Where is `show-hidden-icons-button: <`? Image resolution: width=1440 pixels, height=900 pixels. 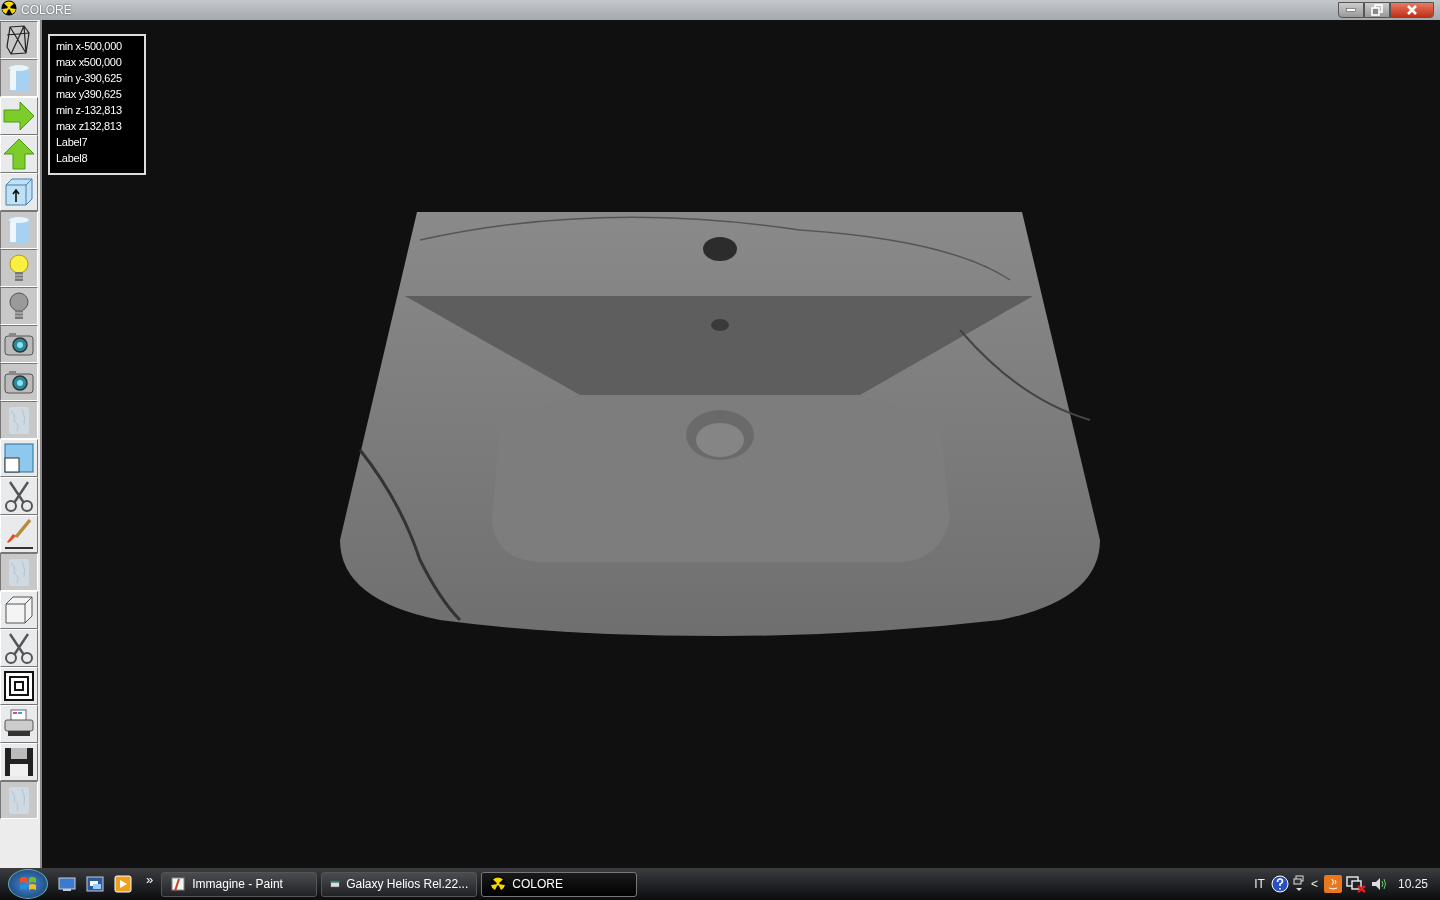 show-hidden-icons-button: < is located at coordinates (1314, 884).